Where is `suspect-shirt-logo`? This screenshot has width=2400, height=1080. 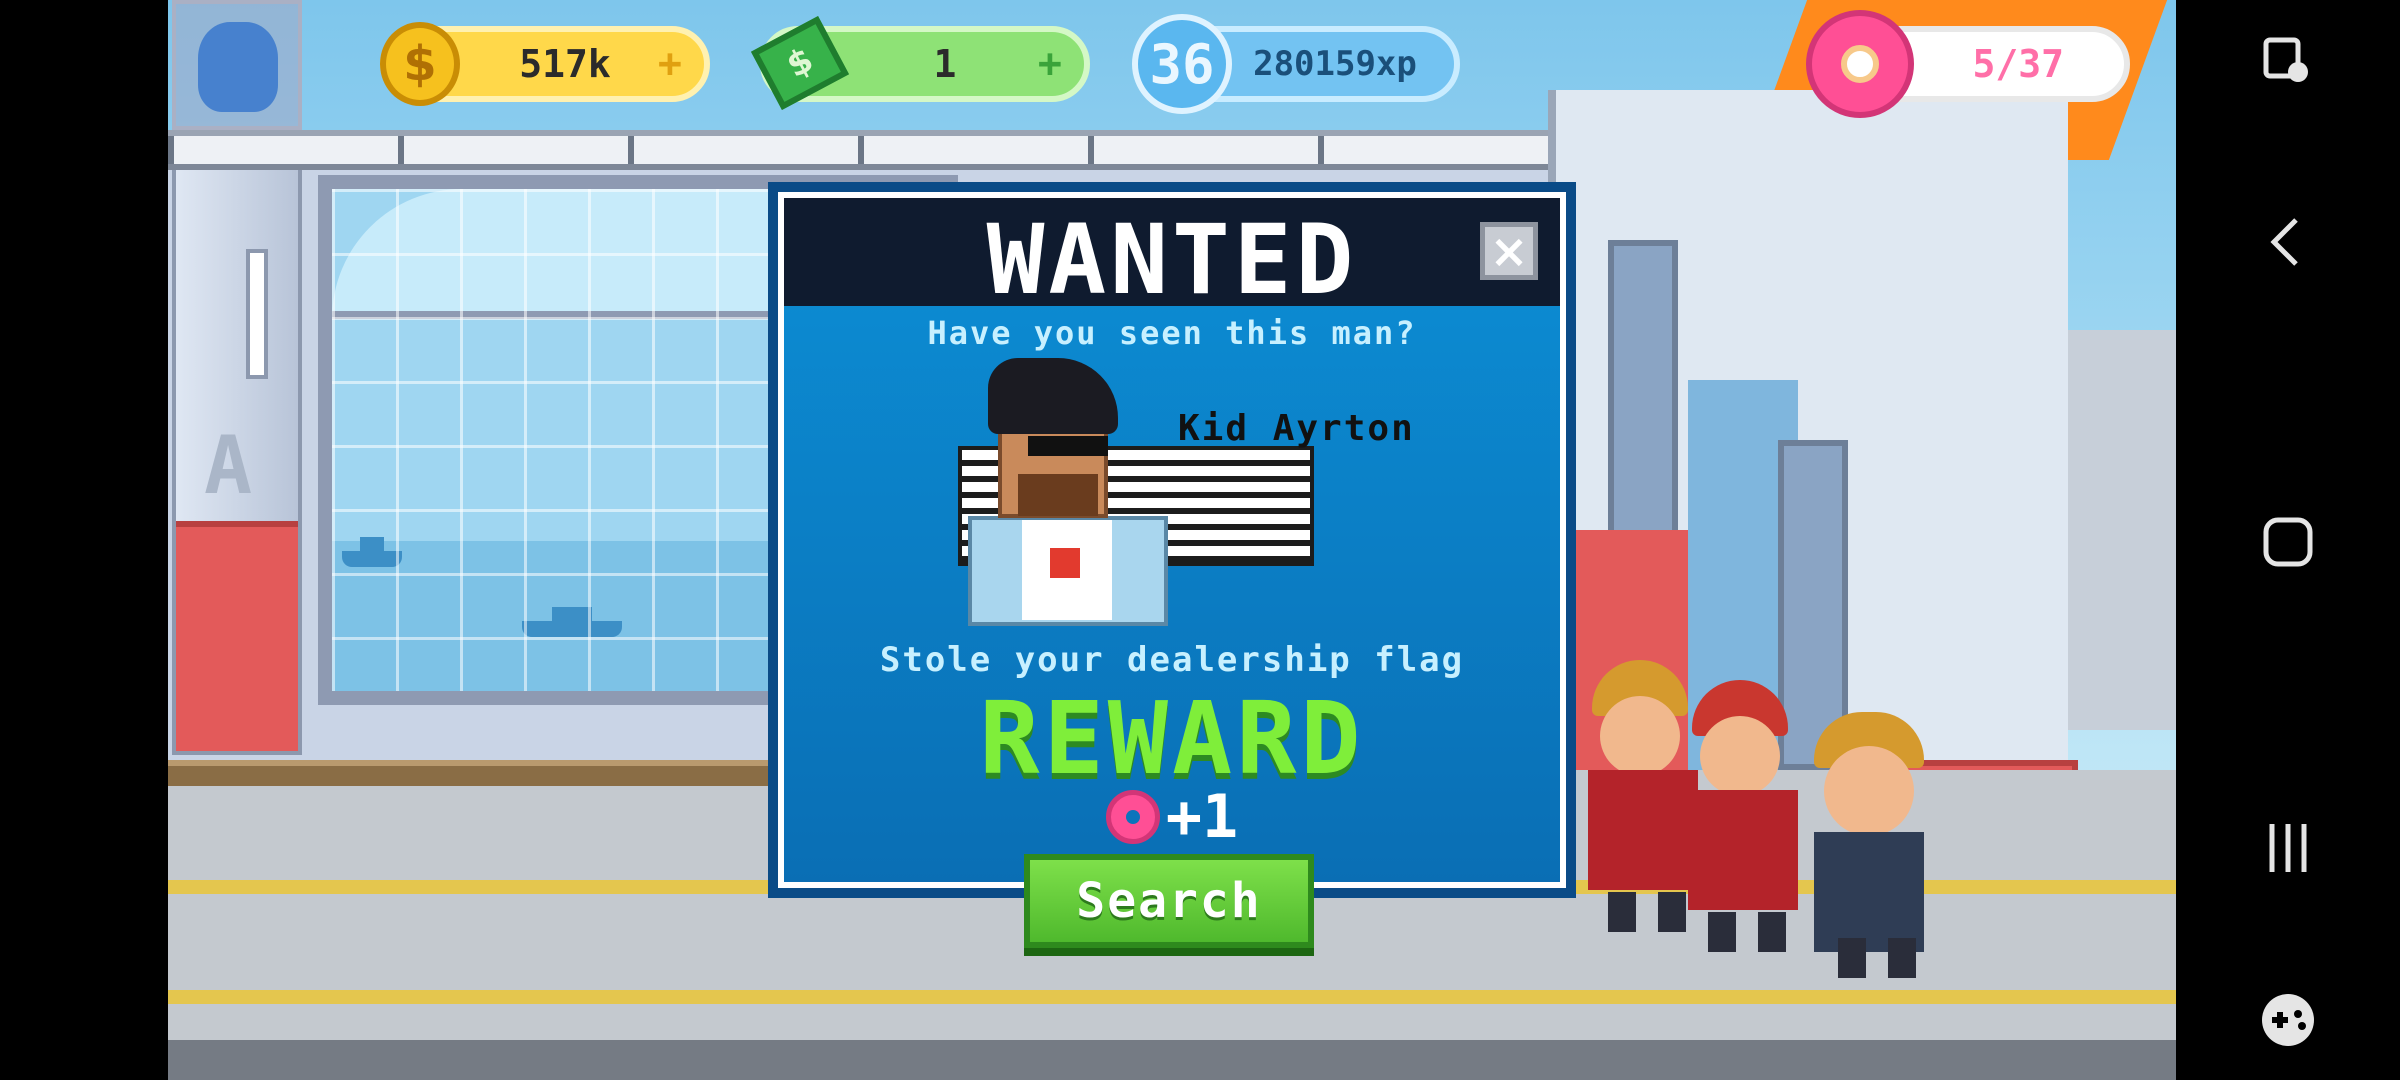
suspect-shirt-logo is located at coordinates (1065, 563).